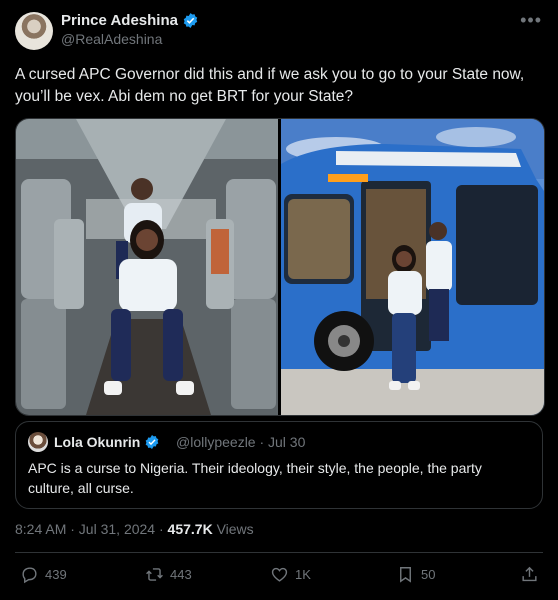 The image size is (558, 600). I want to click on quoted-handle-date: @lollypeezle · Jul 30, so click(241, 442).